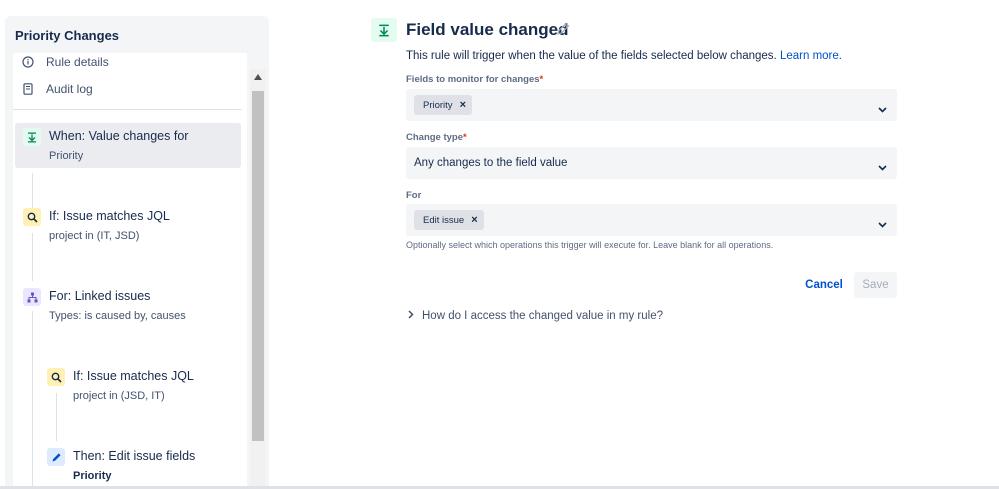 The height and width of the screenshot is (489, 999). I want to click on learn-more-link: Learn more., so click(811, 56).